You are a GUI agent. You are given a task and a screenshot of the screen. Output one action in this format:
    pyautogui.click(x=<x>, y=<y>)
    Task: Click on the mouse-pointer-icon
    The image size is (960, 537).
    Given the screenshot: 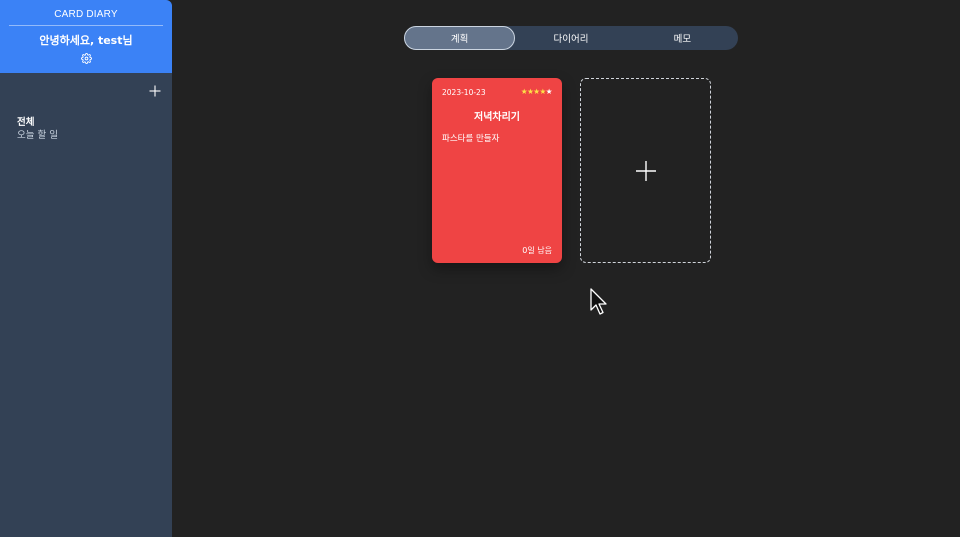 What is the action you would take?
    pyautogui.click(x=598, y=301)
    